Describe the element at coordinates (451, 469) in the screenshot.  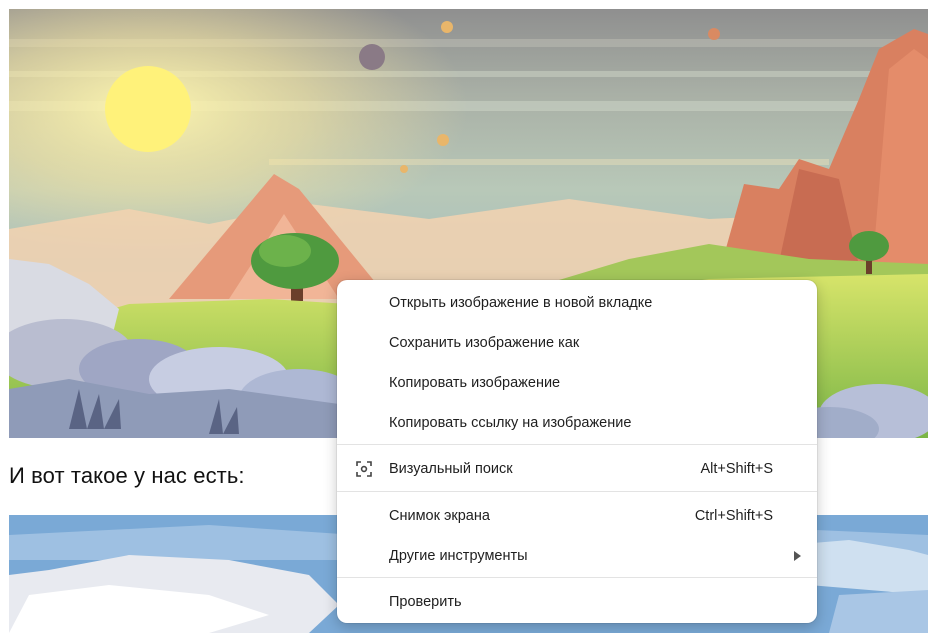
I see `menu-item-label: Визуальный поиск` at that location.